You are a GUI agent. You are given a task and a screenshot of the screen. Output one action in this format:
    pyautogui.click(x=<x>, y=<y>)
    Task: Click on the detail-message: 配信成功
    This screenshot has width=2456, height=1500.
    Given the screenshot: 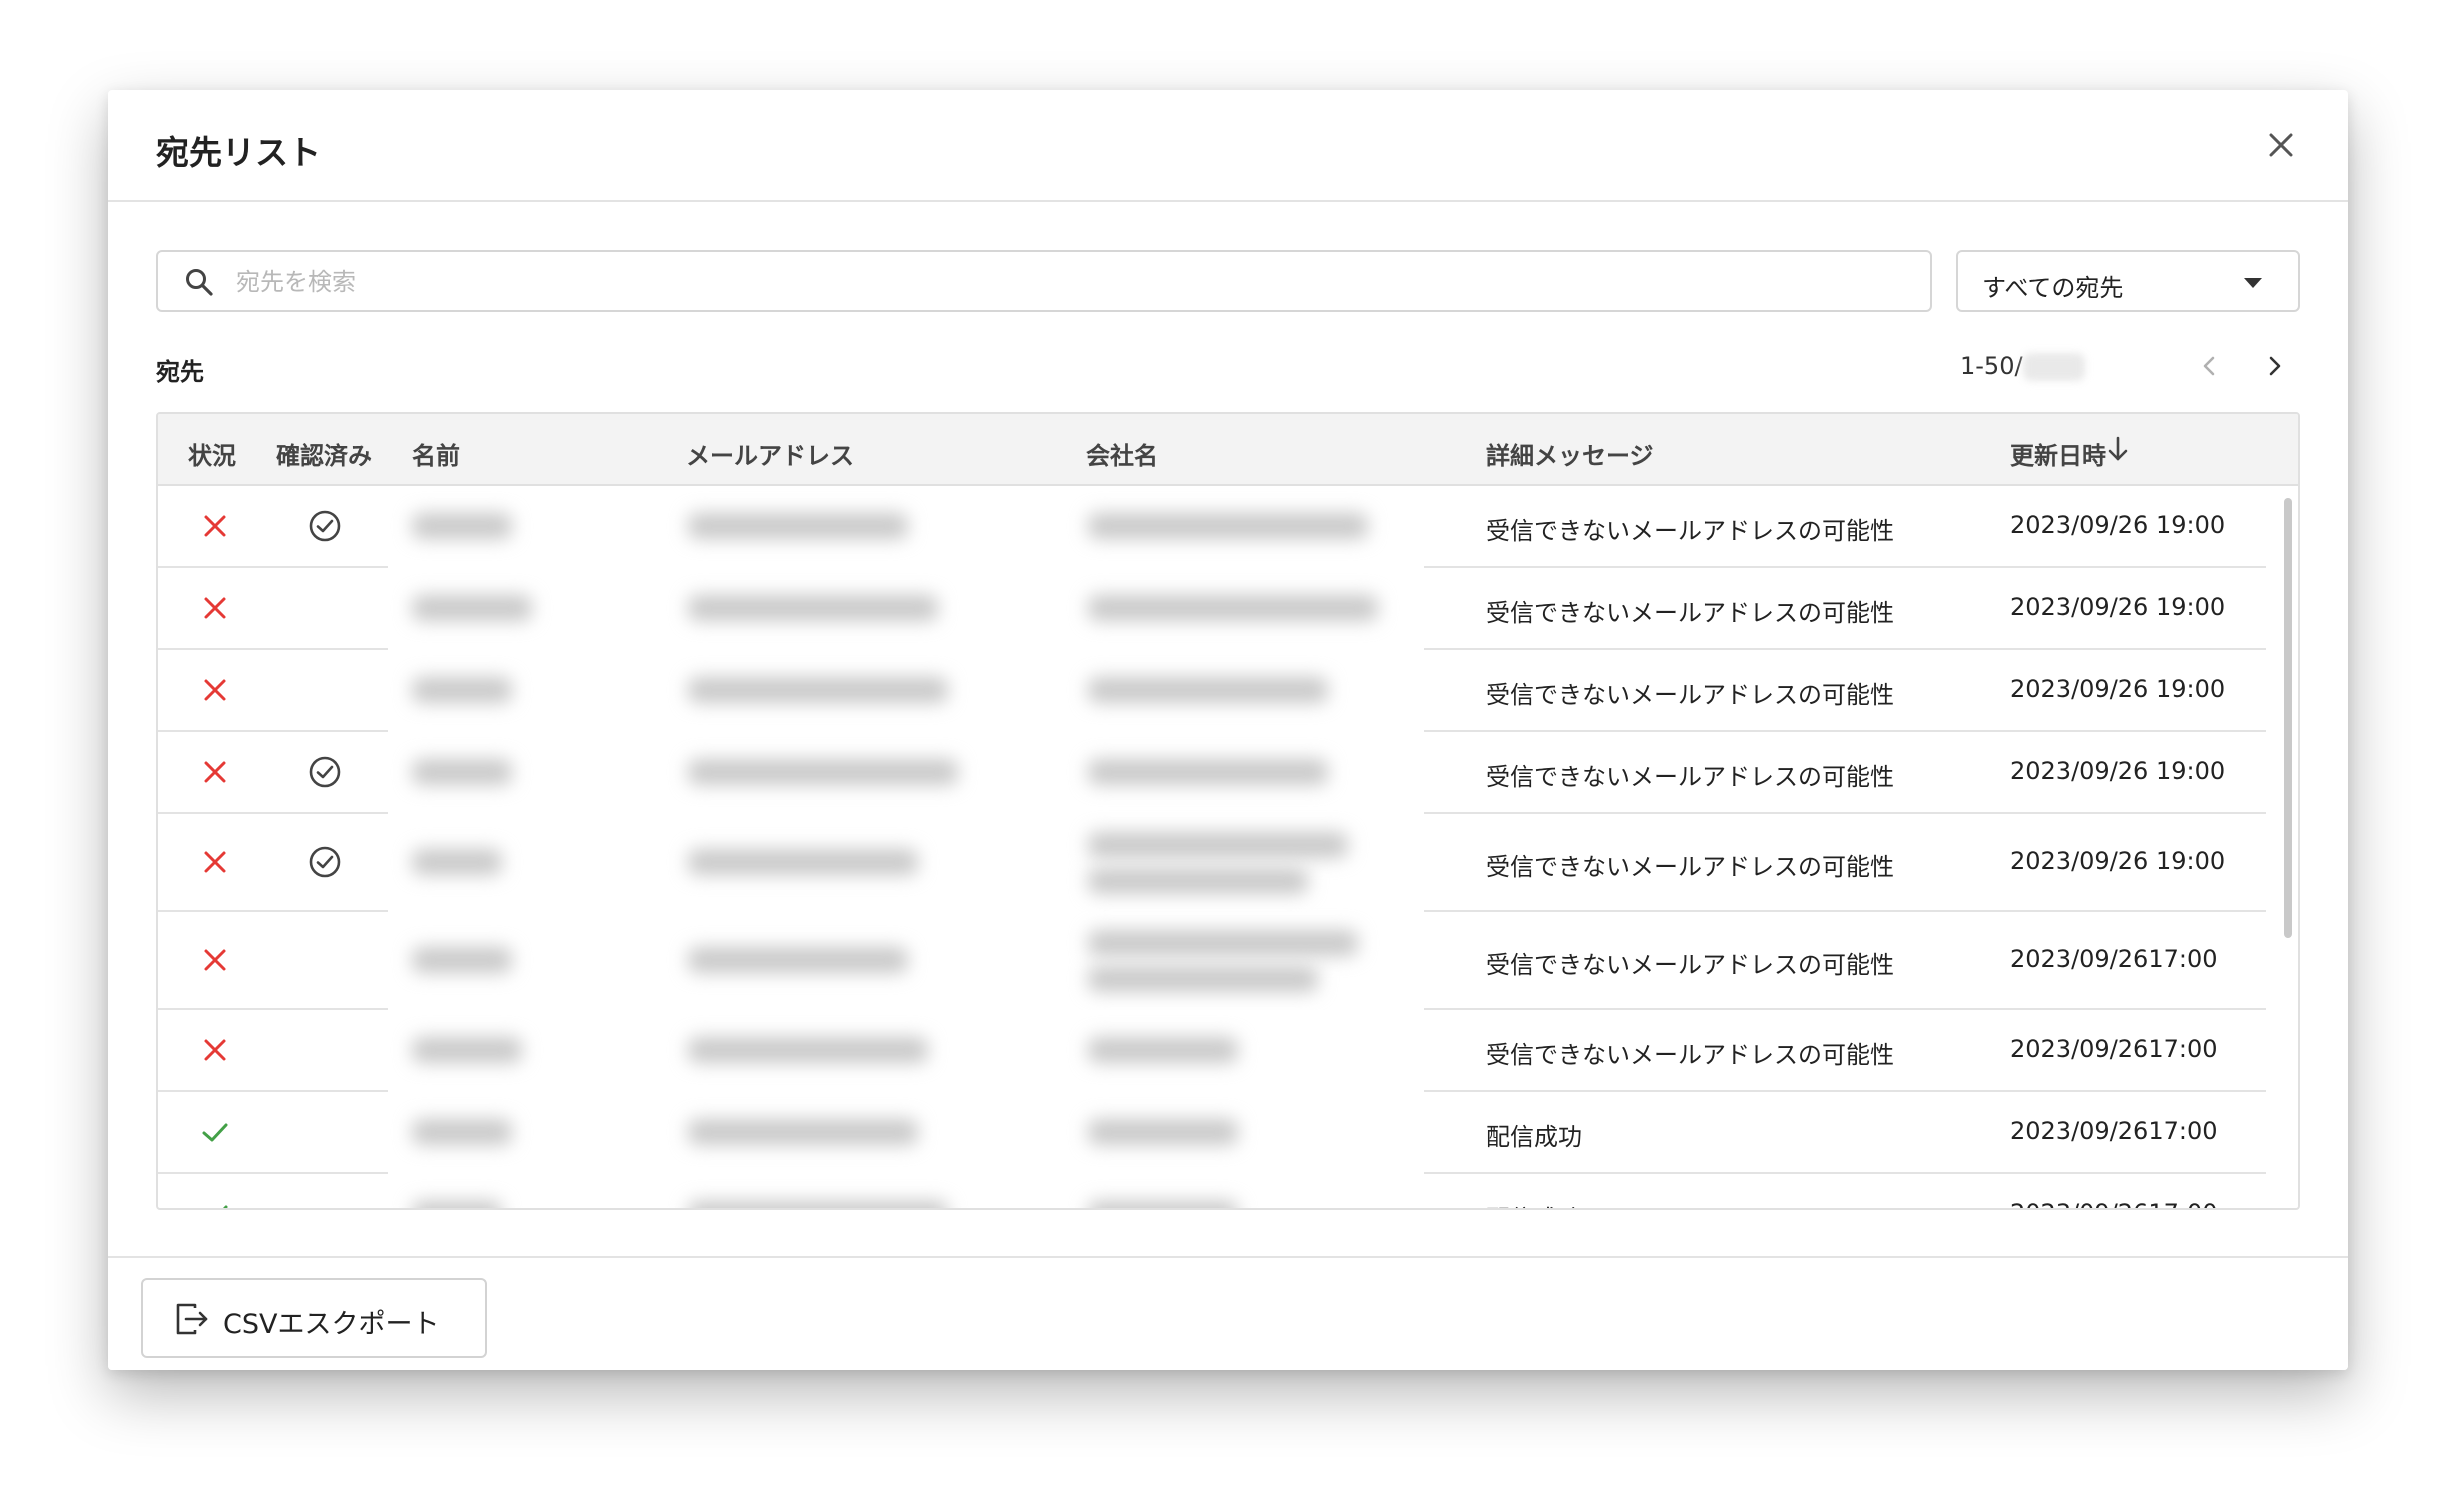 What is the action you would take?
    pyautogui.click(x=1534, y=1137)
    